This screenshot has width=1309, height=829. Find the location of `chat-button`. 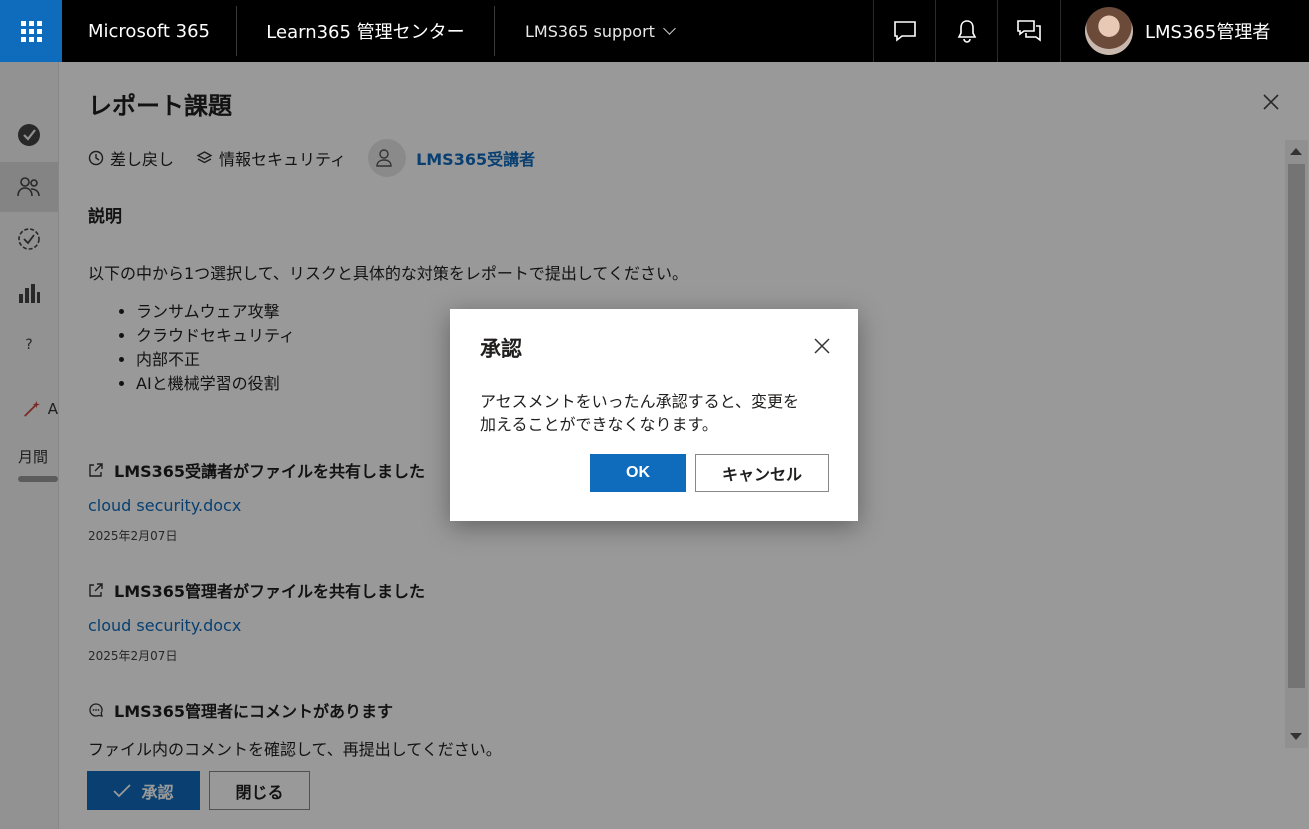

chat-button is located at coordinates (904, 31).